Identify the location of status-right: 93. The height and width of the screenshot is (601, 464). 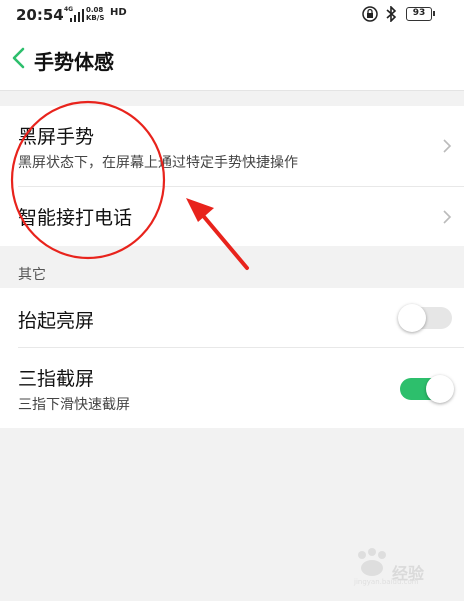
(407, 15).